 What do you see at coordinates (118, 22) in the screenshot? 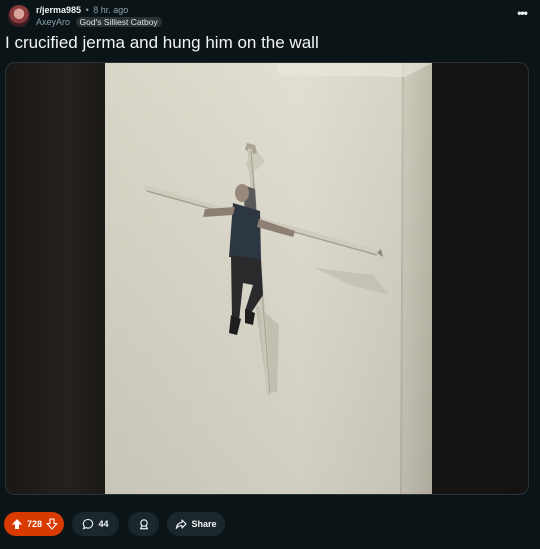
I see `user-flair: God's Silliest Catboy` at bounding box center [118, 22].